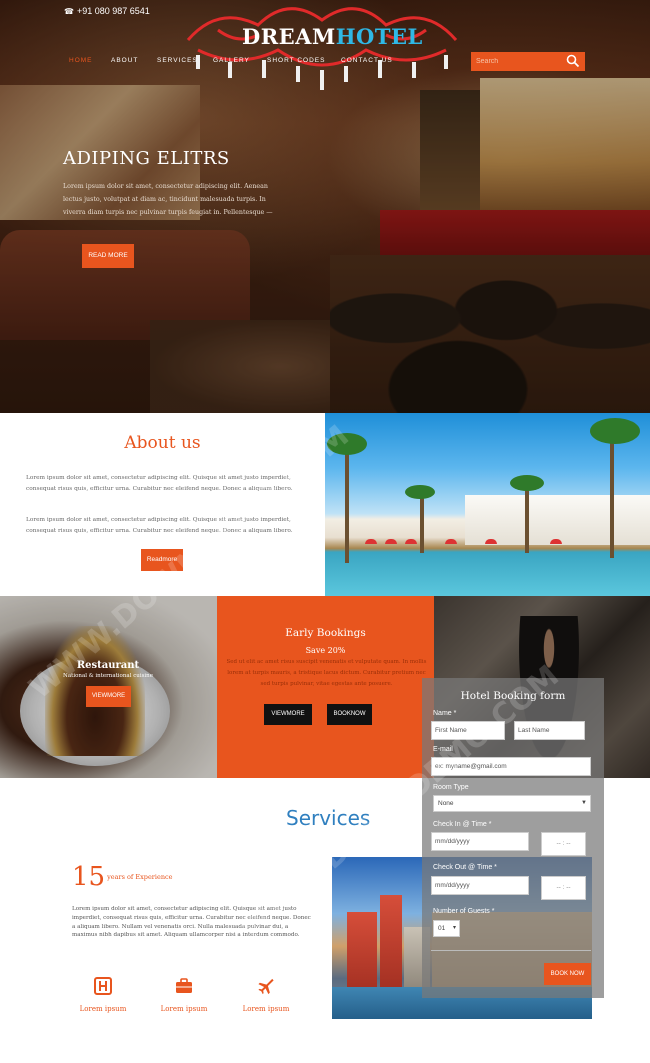 This screenshot has height=1063, width=650. I want to click on experience-badge: 15 years of Experience, so click(122, 877).